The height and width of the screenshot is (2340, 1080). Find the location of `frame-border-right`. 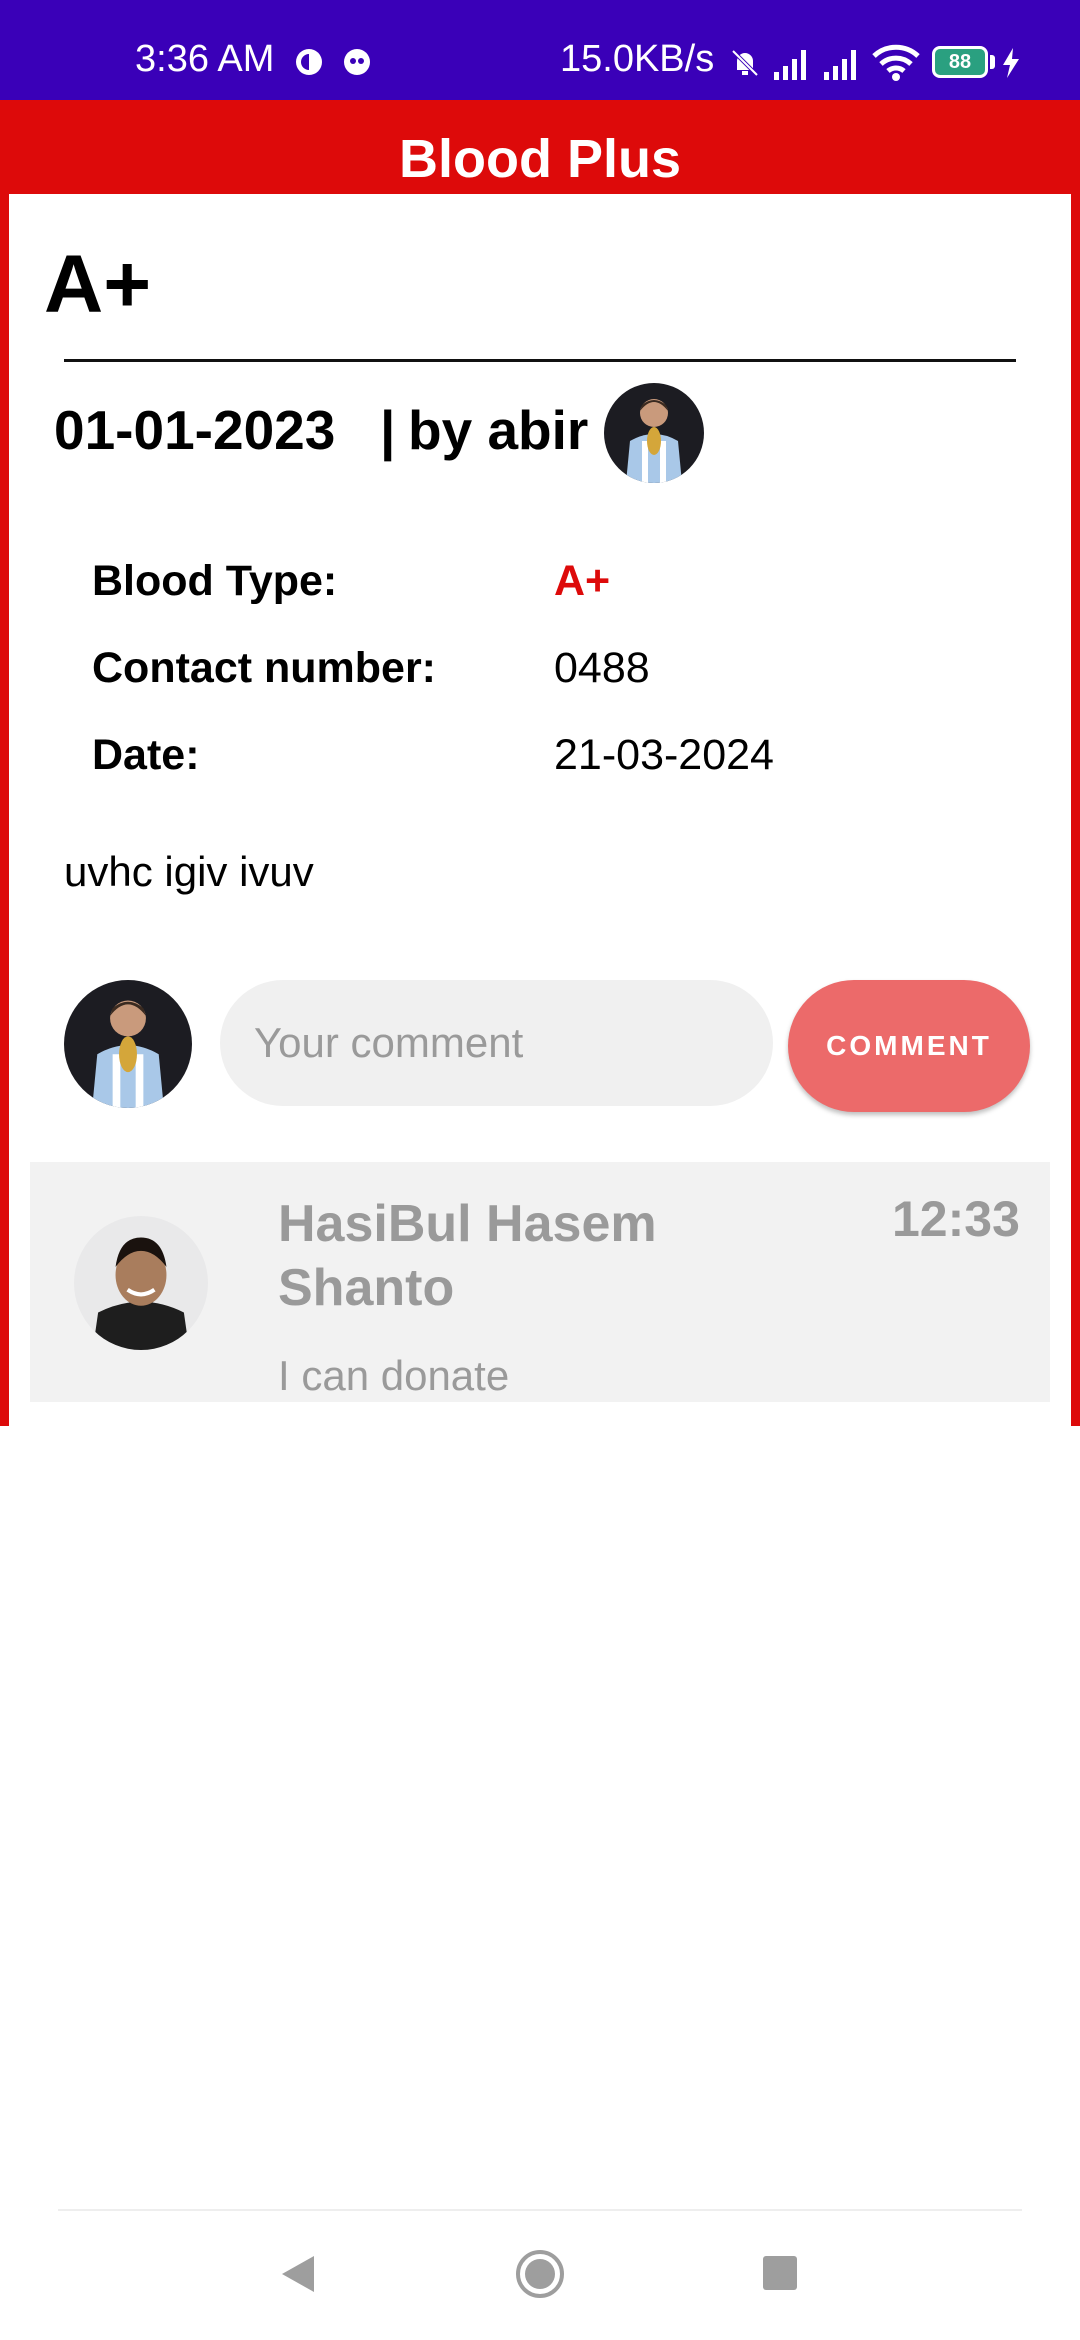

frame-border-right is located at coordinates (1075, 810).